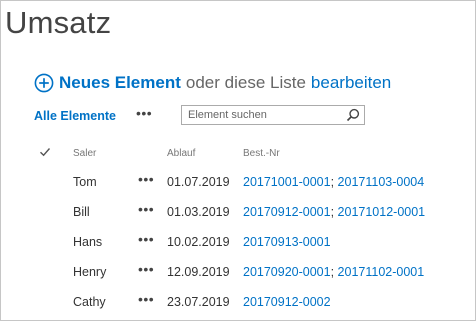 This screenshot has width=476, height=321. What do you see at coordinates (81, 212) in the screenshot?
I see `saler-cell: Bill` at bounding box center [81, 212].